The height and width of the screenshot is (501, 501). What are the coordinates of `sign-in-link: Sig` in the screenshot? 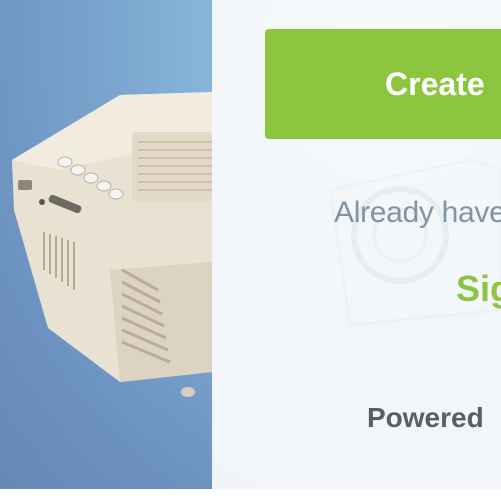 It's located at (478, 289).